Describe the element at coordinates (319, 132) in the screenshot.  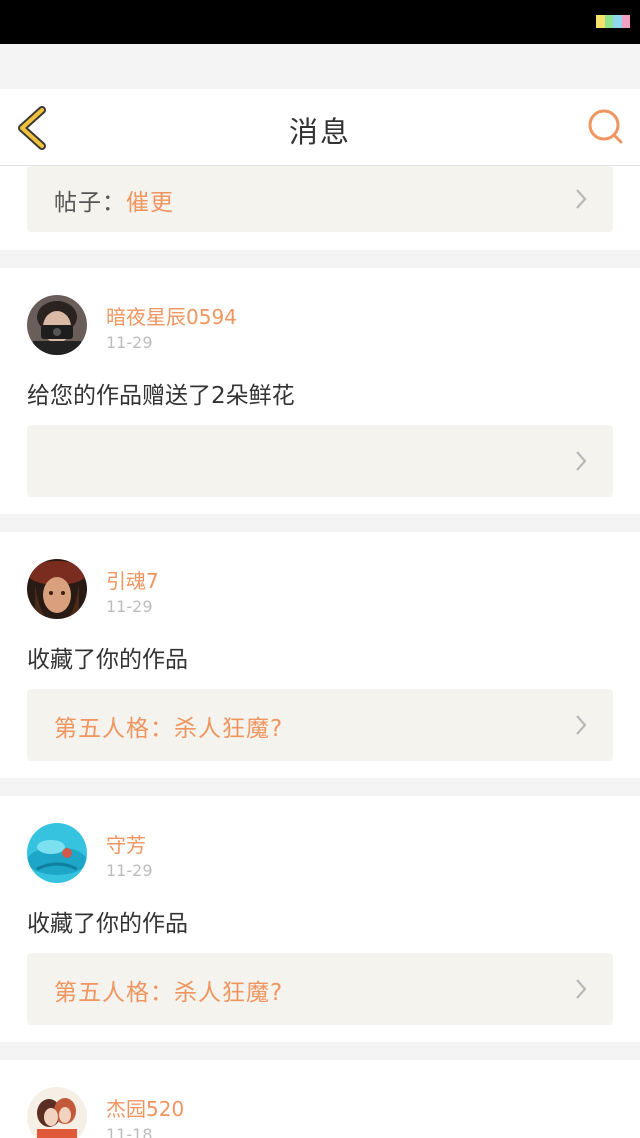
I see `page-title: 消息` at that location.